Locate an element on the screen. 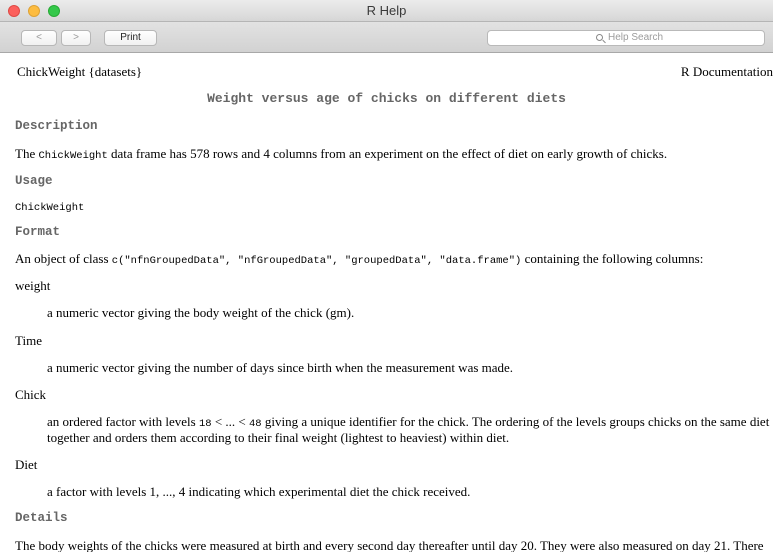  search-placeholder: Help Search is located at coordinates (636, 37).